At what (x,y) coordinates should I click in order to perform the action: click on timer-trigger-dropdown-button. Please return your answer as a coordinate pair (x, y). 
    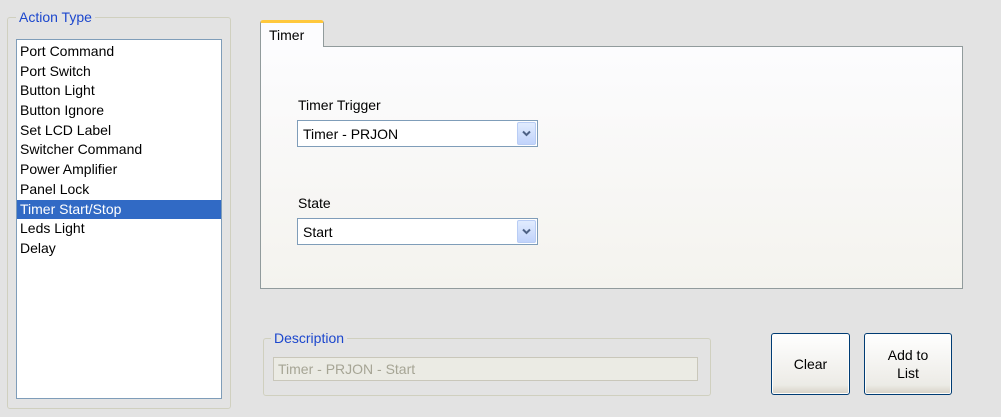
    Looking at the image, I should click on (526, 133).